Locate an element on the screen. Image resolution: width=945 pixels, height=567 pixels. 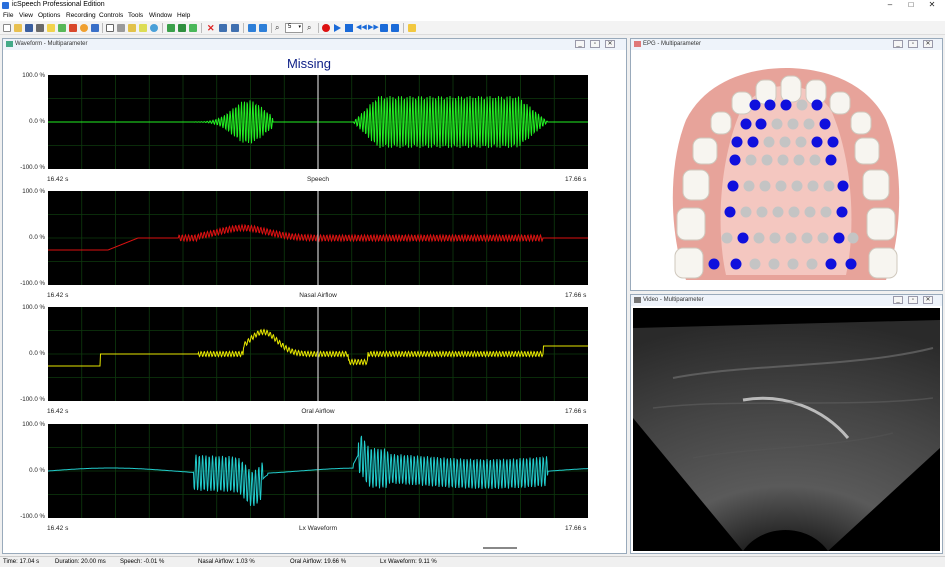
remove-channel-icon is located at coordinates (182, 28).